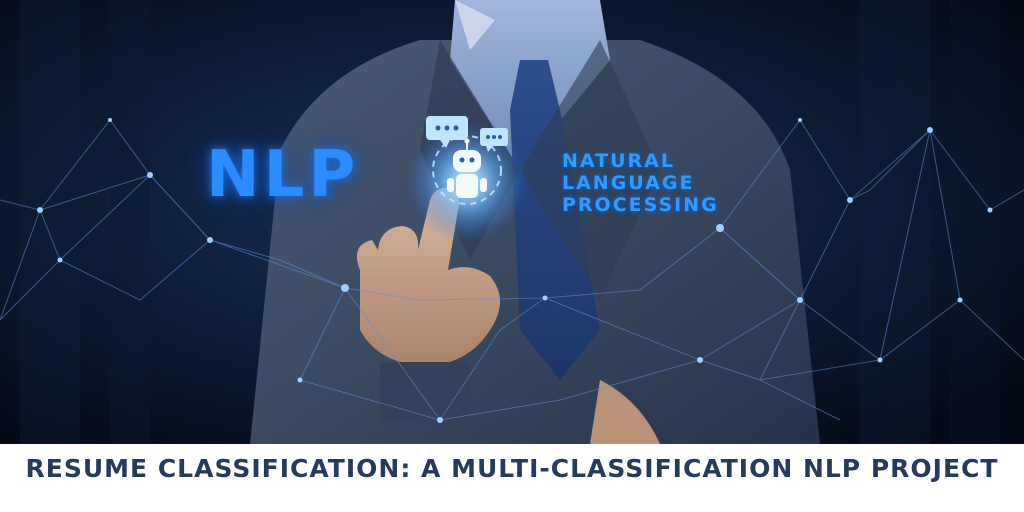 The width and height of the screenshot is (1024, 512). Describe the element at coordinates (628, 183) in the screenshot. I see `nlp-word-language: LANGUAGE` at that location.